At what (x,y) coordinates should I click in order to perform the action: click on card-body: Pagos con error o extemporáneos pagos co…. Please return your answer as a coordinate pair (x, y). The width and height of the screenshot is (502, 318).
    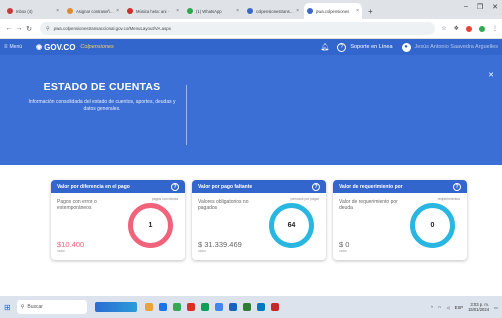
    Looking at the image, I should click on (118, 226).